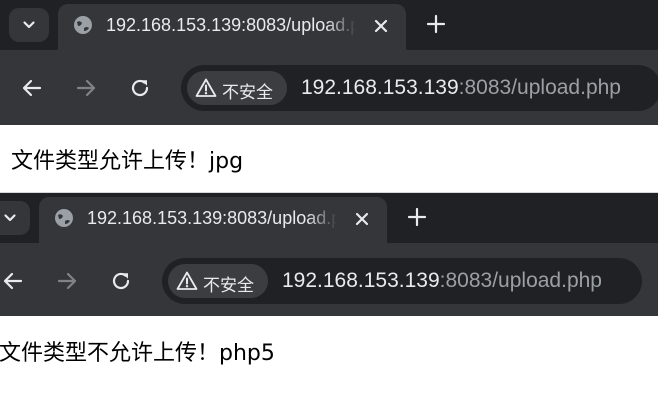 The width and height of the screenshot is (658, 417). What do you see at coordinates (137, 353) in the screenshot?
I see `upload-result-message: 文件类型不允许上传！php5` at bounding box center [137, 353].